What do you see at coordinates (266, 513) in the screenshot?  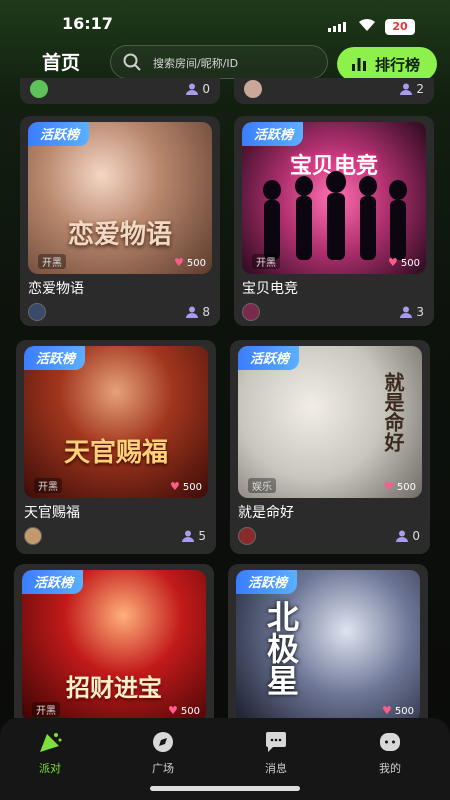 I see `room-name: 就是命好` at bounding box center [266, 513].